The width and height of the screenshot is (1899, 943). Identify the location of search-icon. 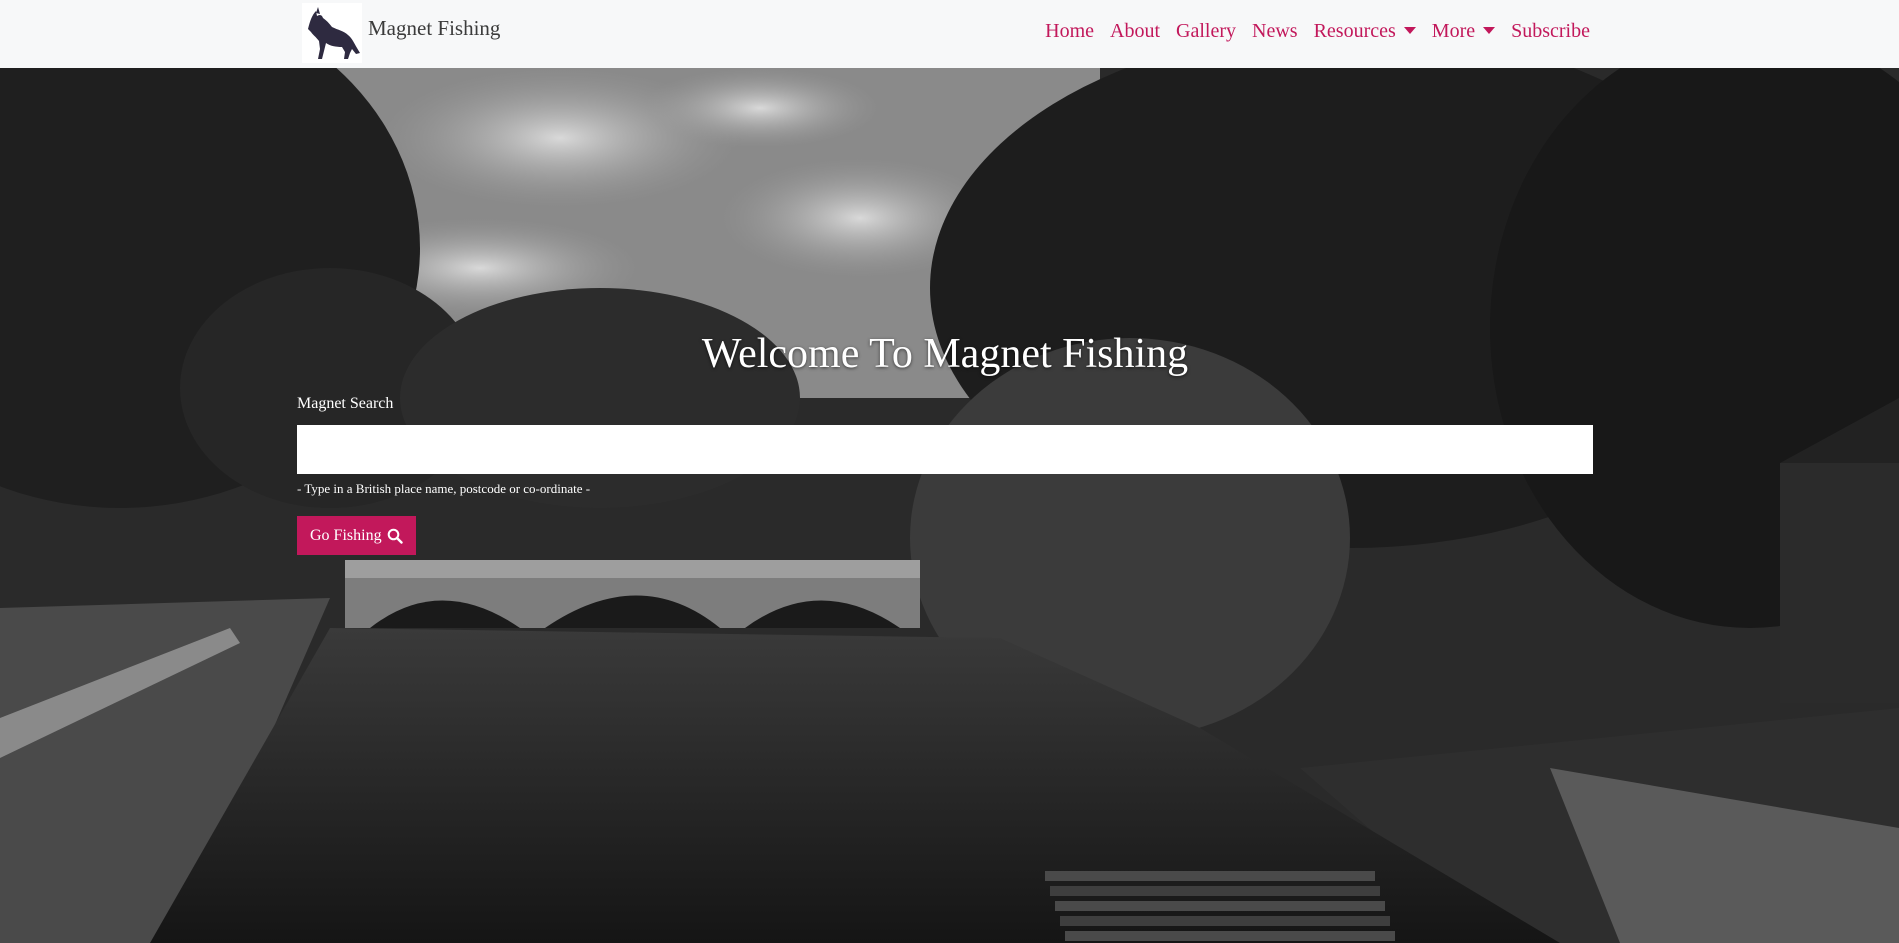
(395, 536).